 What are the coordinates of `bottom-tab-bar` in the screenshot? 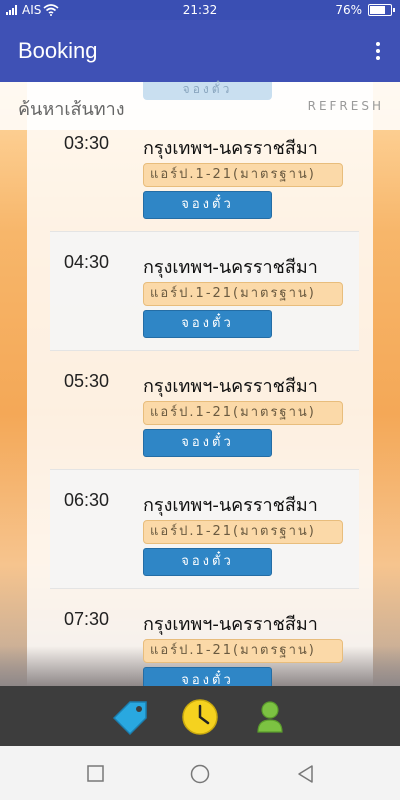 It's located at (200, 716).